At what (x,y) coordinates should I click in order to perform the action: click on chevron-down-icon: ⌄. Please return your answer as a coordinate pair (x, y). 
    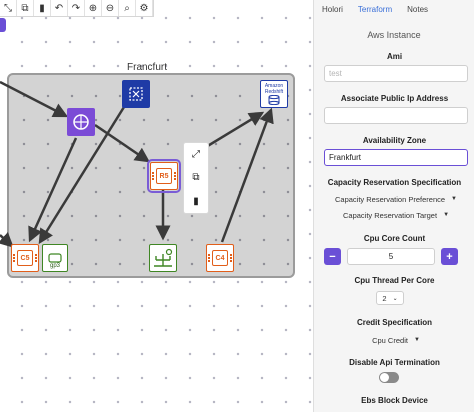
    Looking at the image, I should click on (395, 298).